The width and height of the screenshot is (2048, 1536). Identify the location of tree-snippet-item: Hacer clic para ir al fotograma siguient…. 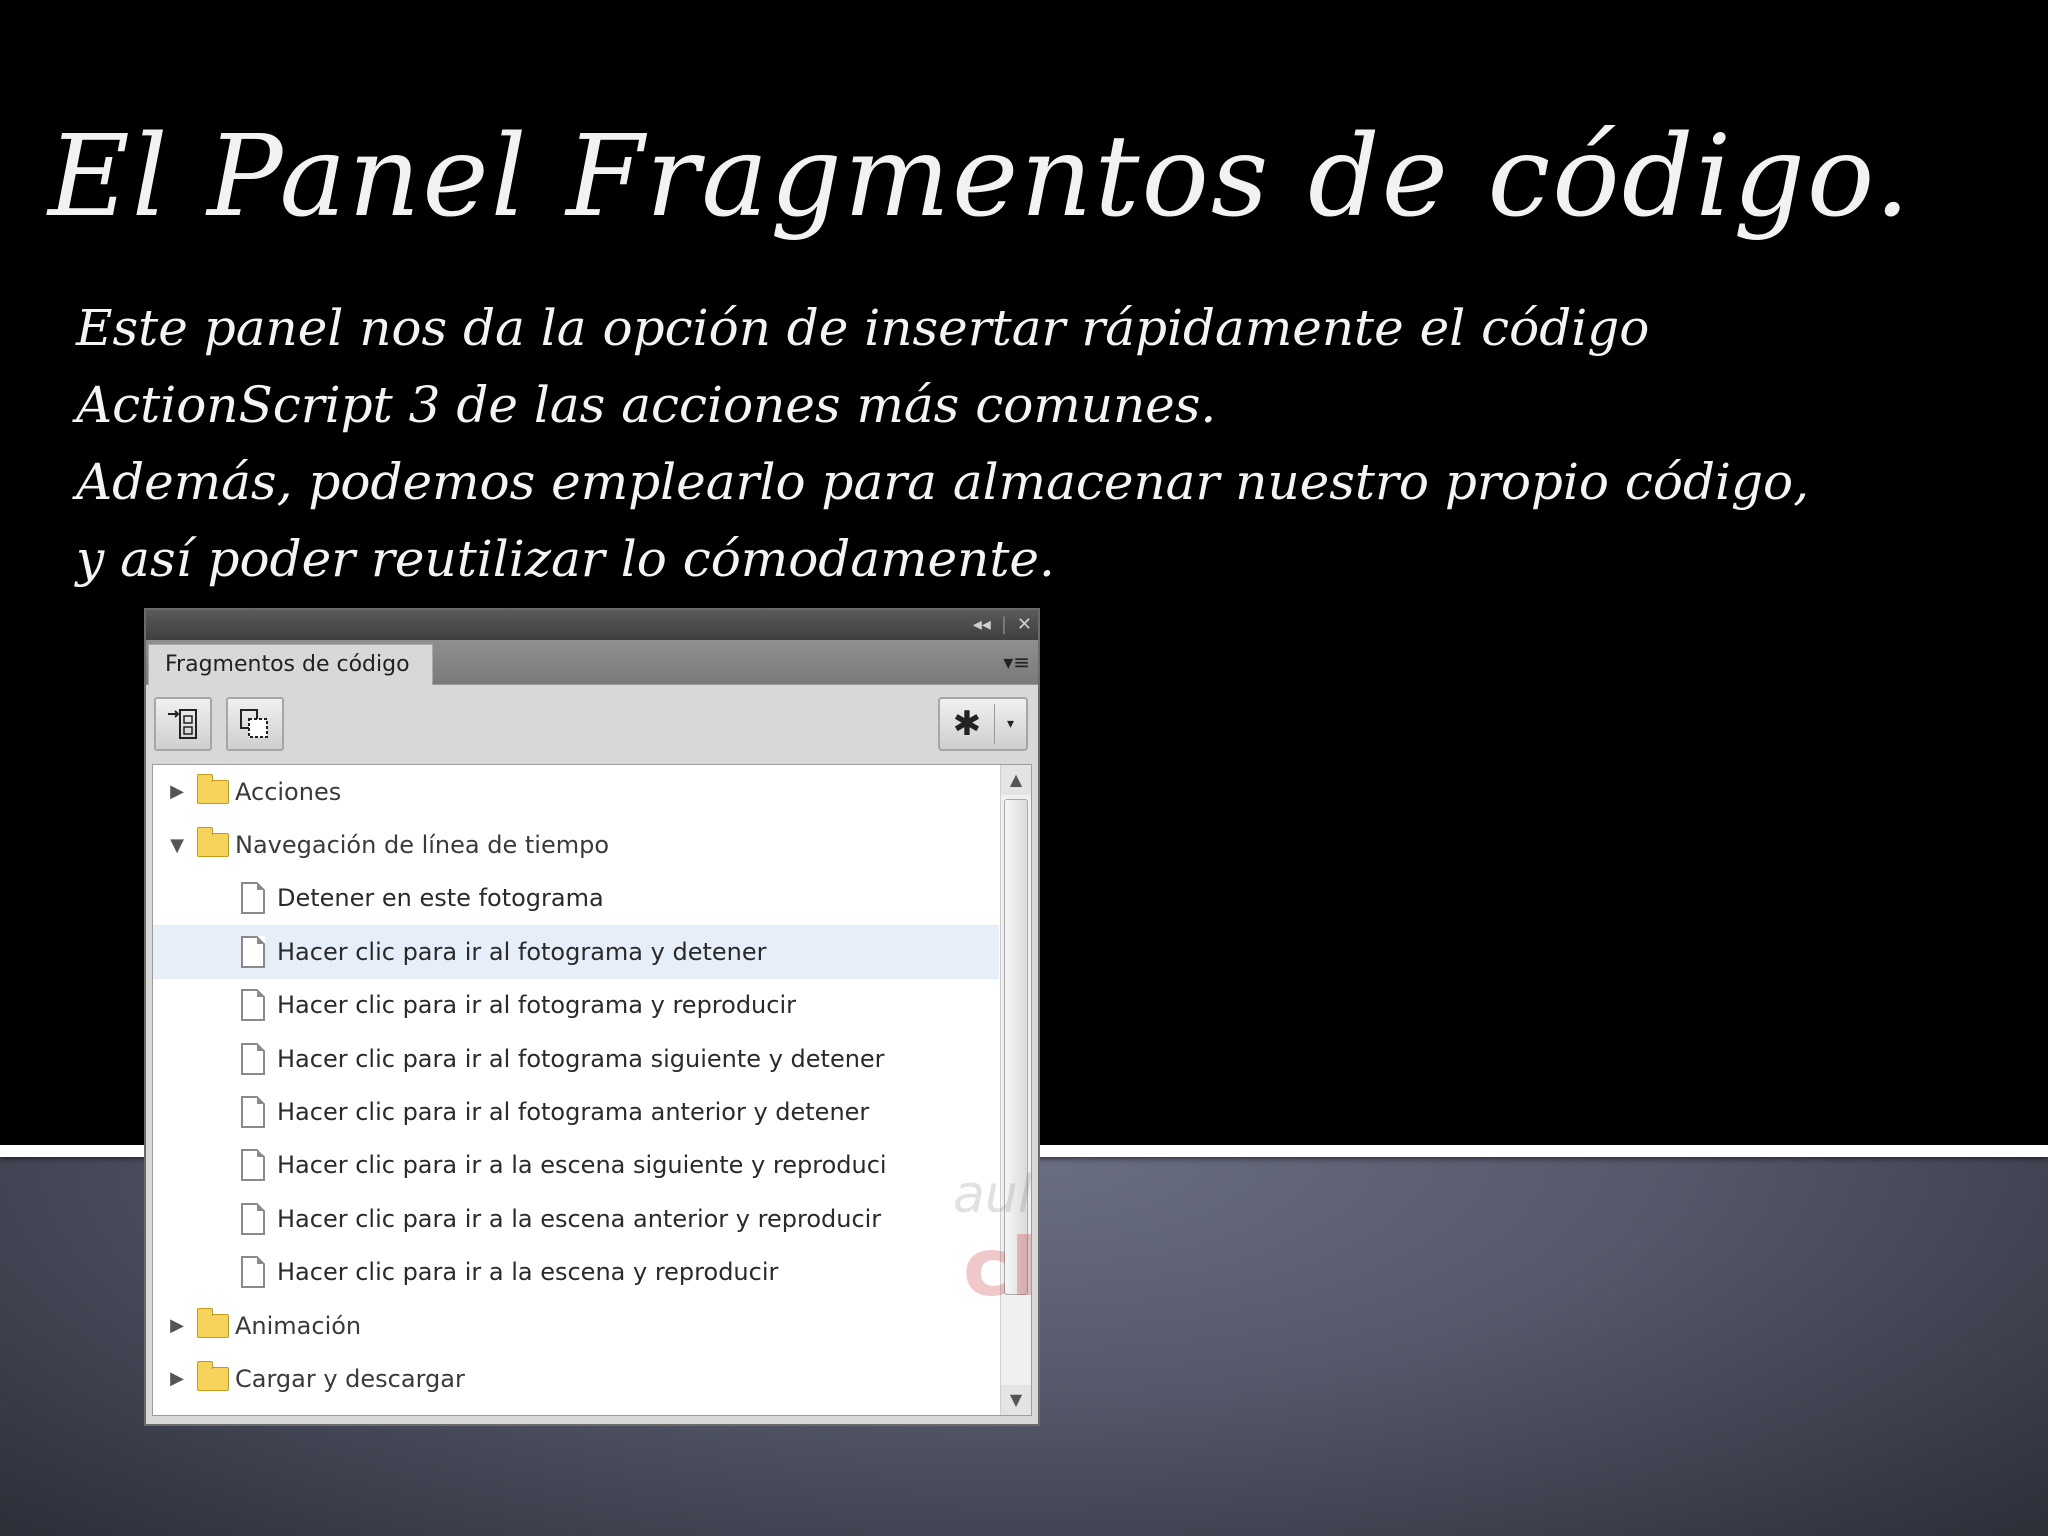
(576, 1058).